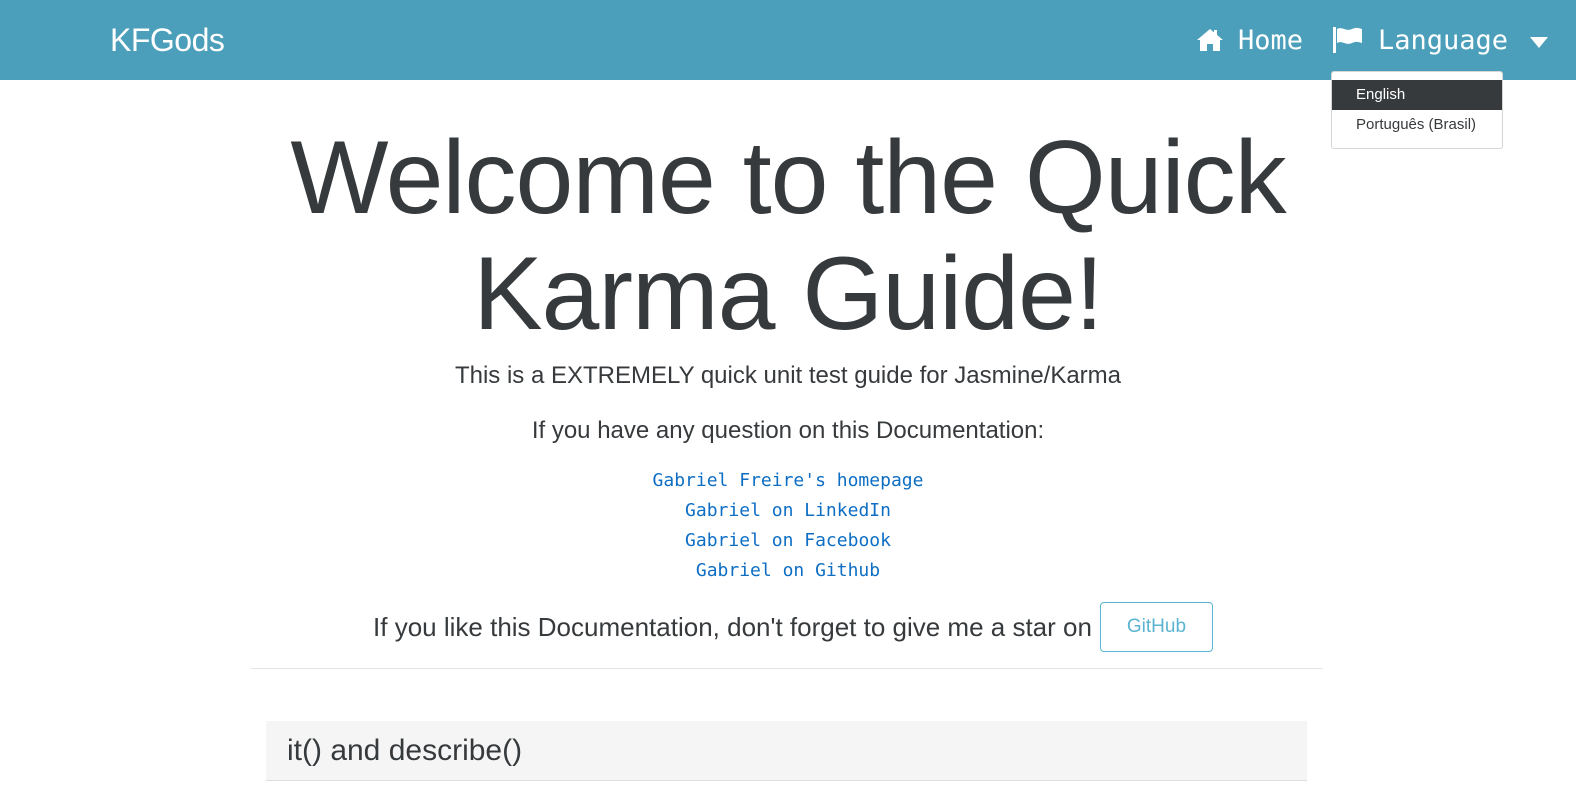 The height and width of the screenshot is (791, 1576). What do you see at coordinates (786, 751) in the screenshot?
I see `section-header-it-describe: it() and describe()` at bounding box center [786, 751].